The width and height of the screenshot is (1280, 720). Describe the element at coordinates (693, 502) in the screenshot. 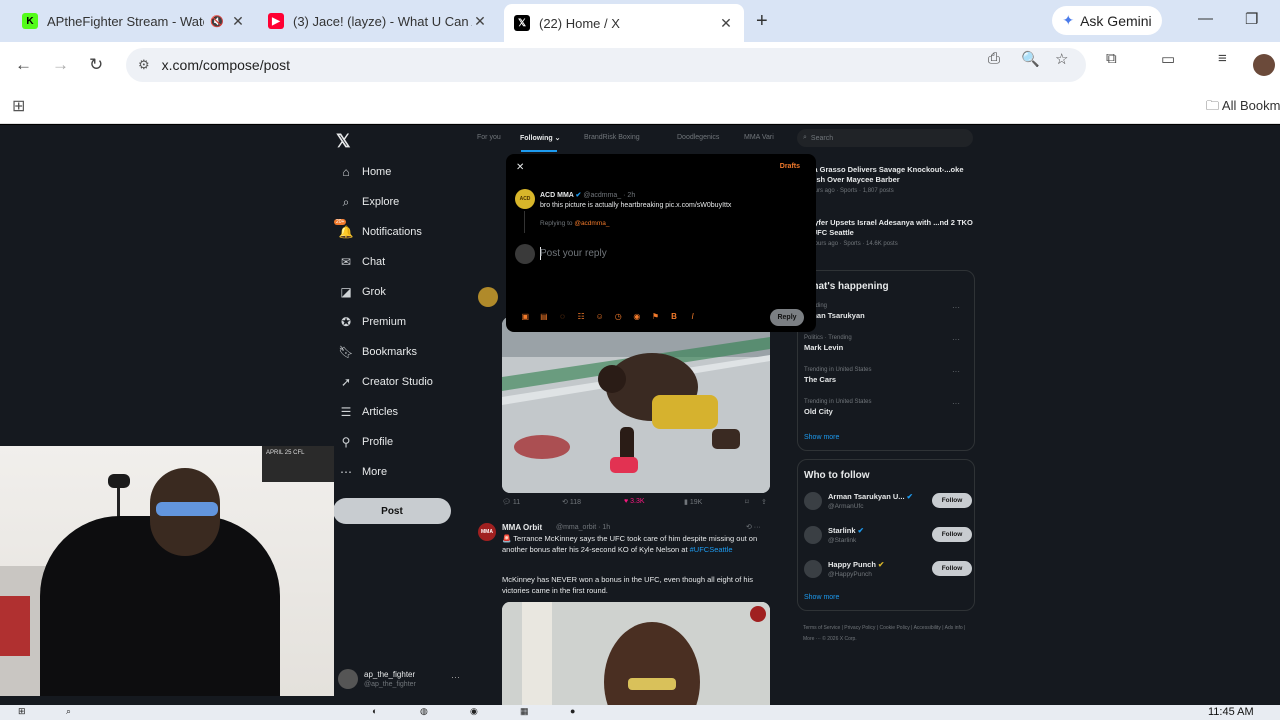

I see `view-count: ▮ 19K` at that location.